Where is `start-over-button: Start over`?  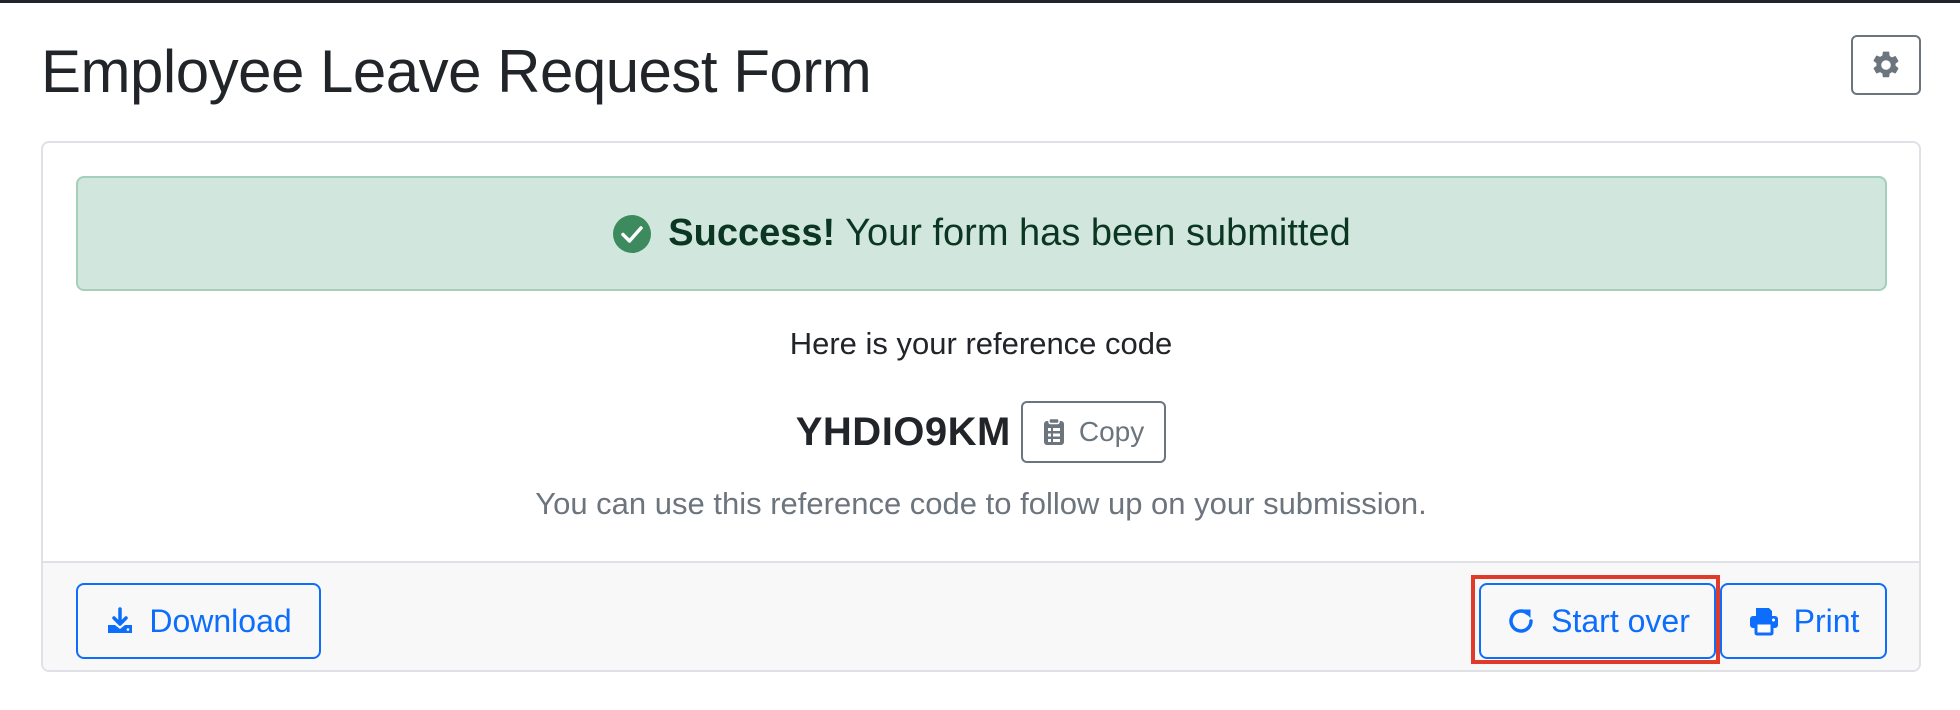 start-over-button: Start over is located at coordinates (1597, 621).